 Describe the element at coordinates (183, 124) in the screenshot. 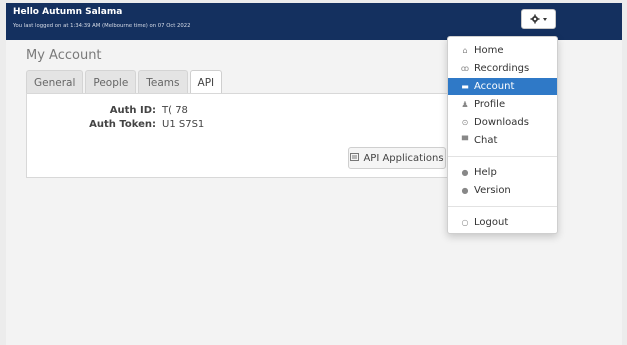

I see `auth-token-value: U1 S7S1` at that location.